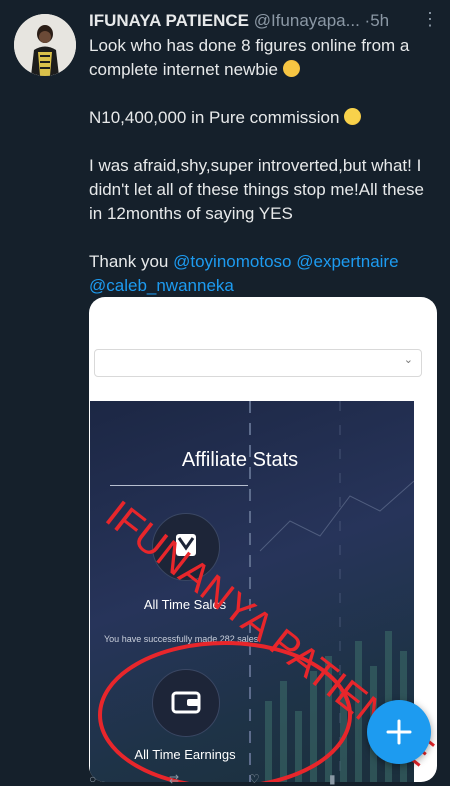 This screenshot has height=786, width=450. Describe the element at coordinates (92, 779) in the screenshot. I see `reply-icon: ○` at that location.